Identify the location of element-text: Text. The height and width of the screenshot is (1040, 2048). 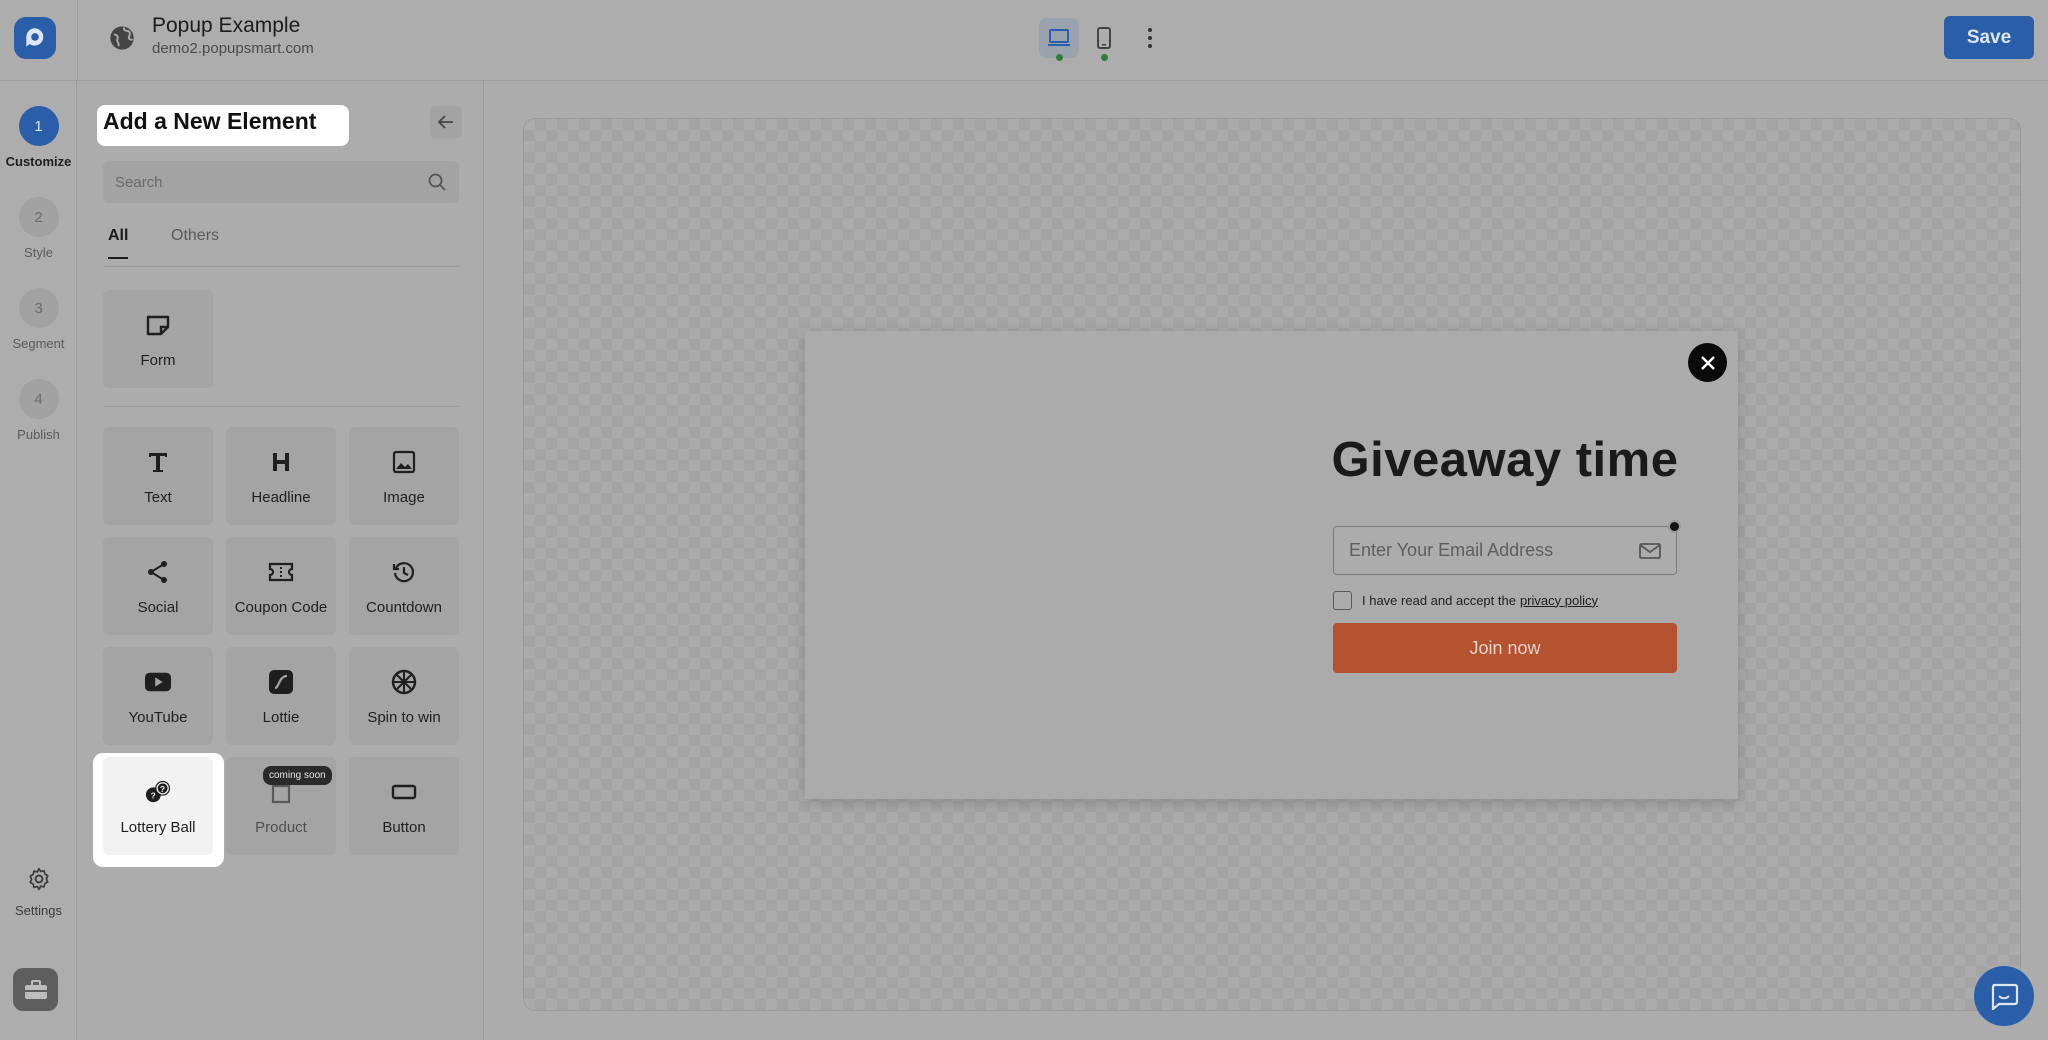
(158, 476).